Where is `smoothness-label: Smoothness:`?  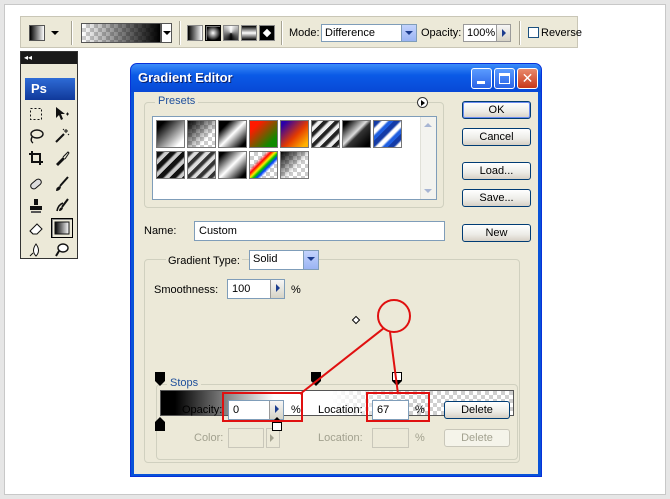
smoothness-label: Smoothness: is located at coordinates (186, 290).